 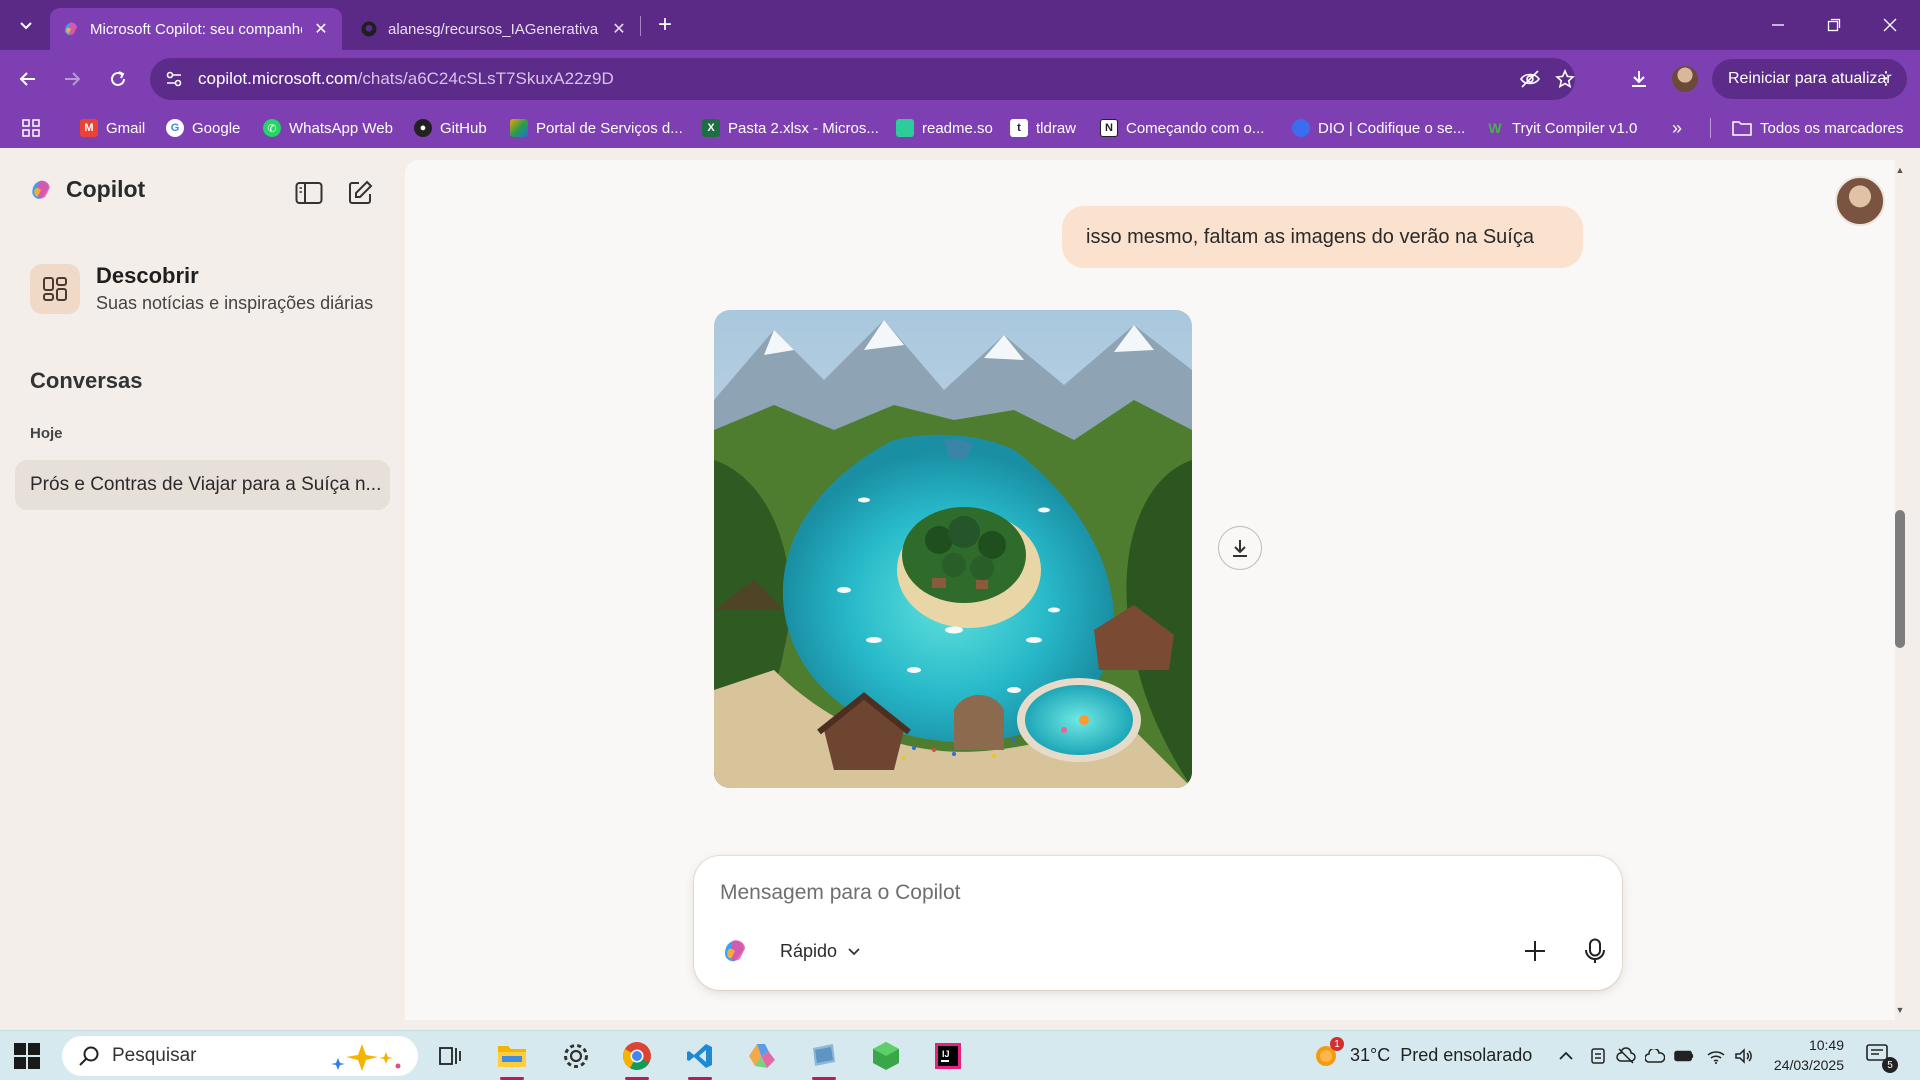 What do you see at coordinates (26, 25) in the screenshot?
I see `tab-search-button` at bounding box center [26, 25].